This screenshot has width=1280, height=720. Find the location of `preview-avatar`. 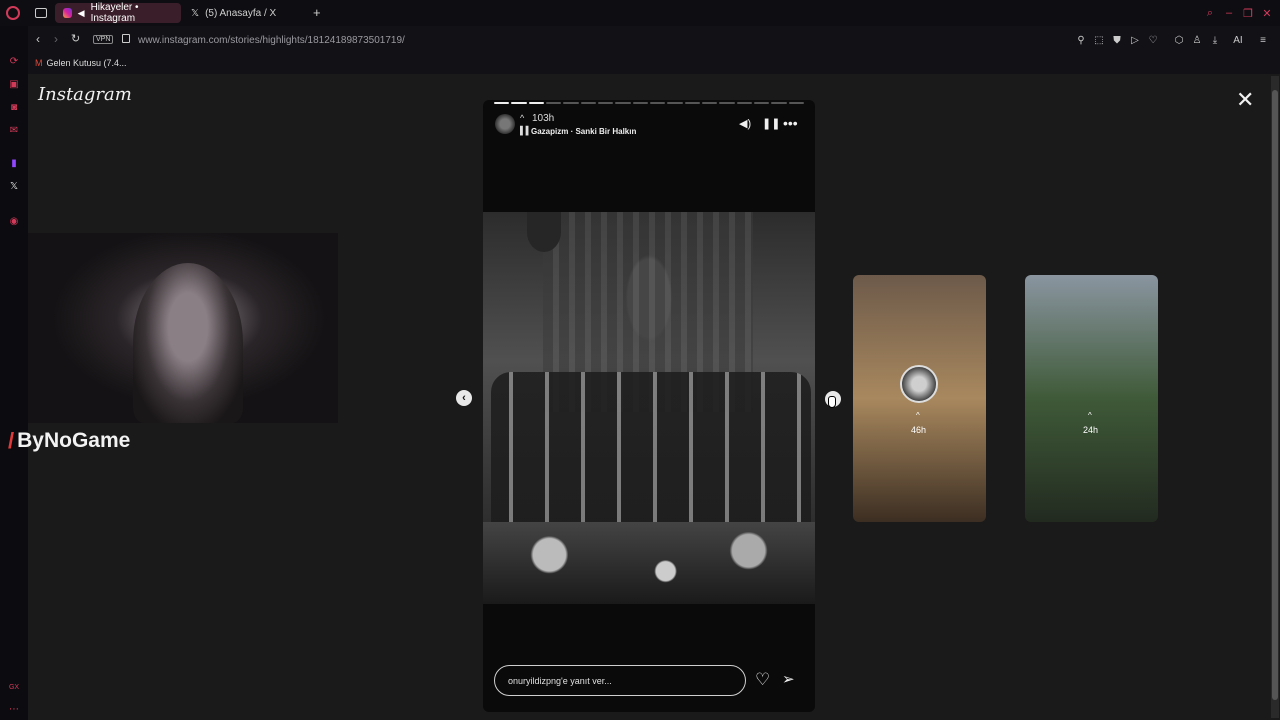

preview-avatar is located at coordinates (919, 384).